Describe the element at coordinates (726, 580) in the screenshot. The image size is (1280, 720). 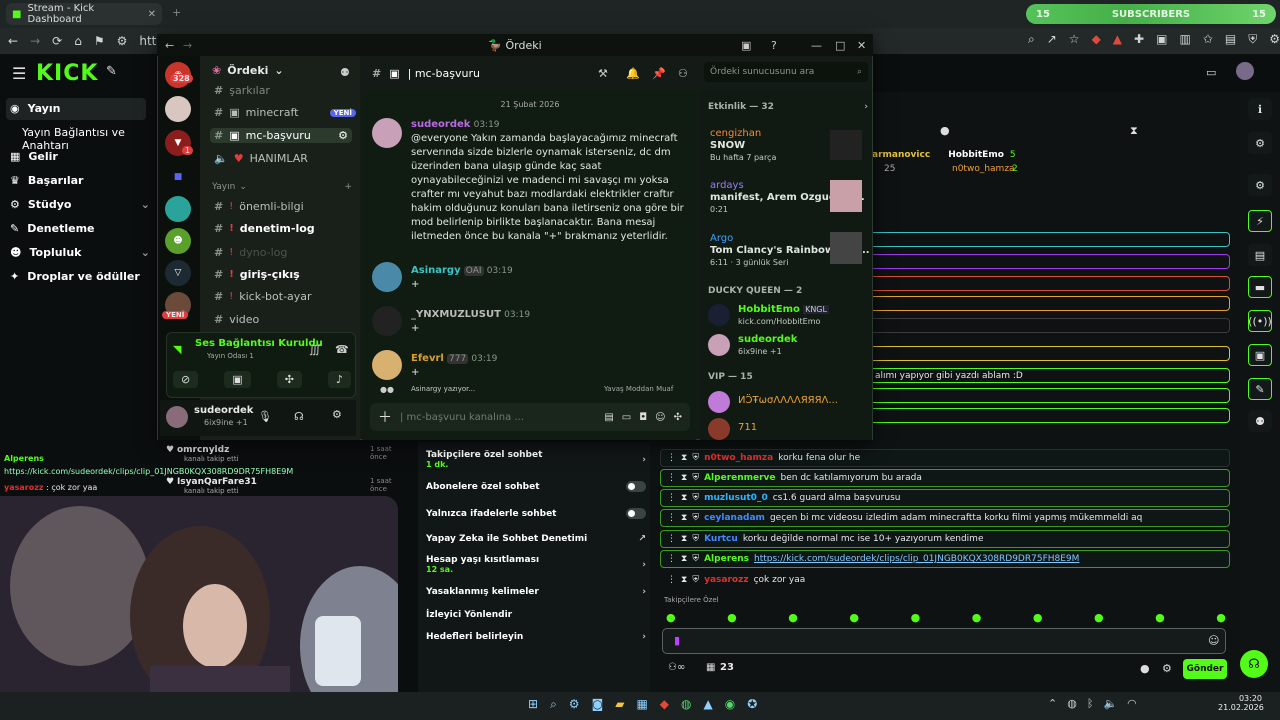
I see `chat-username: yasarozz` at that location.